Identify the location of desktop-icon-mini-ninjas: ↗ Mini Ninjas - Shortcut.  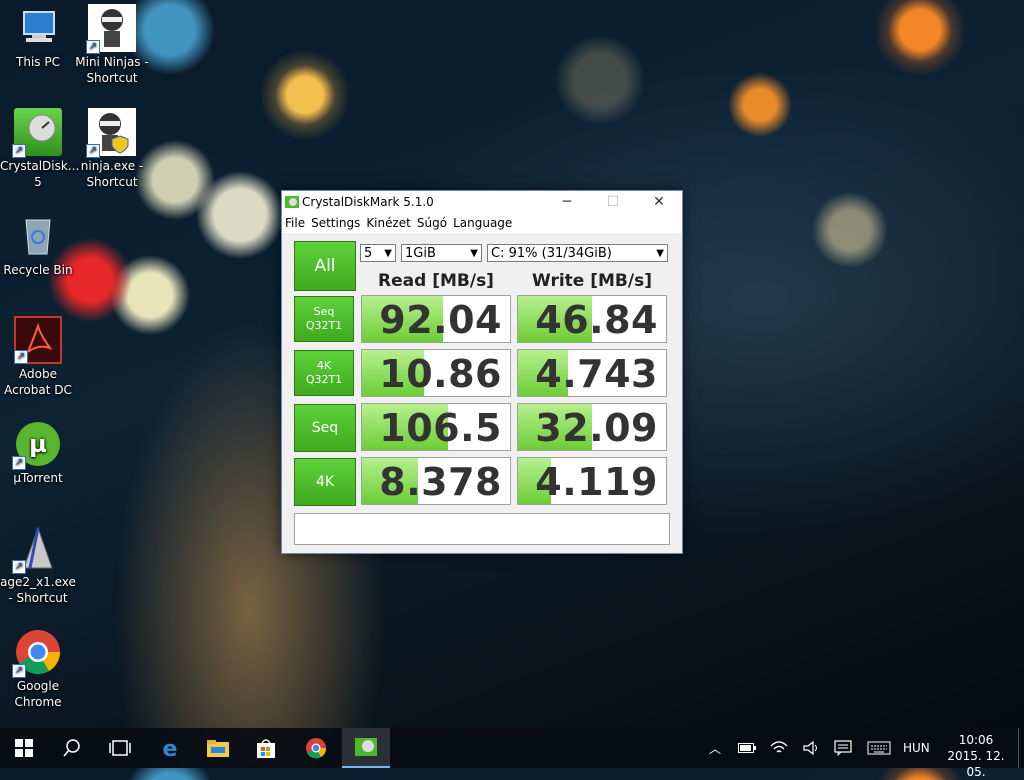
(112, 45).